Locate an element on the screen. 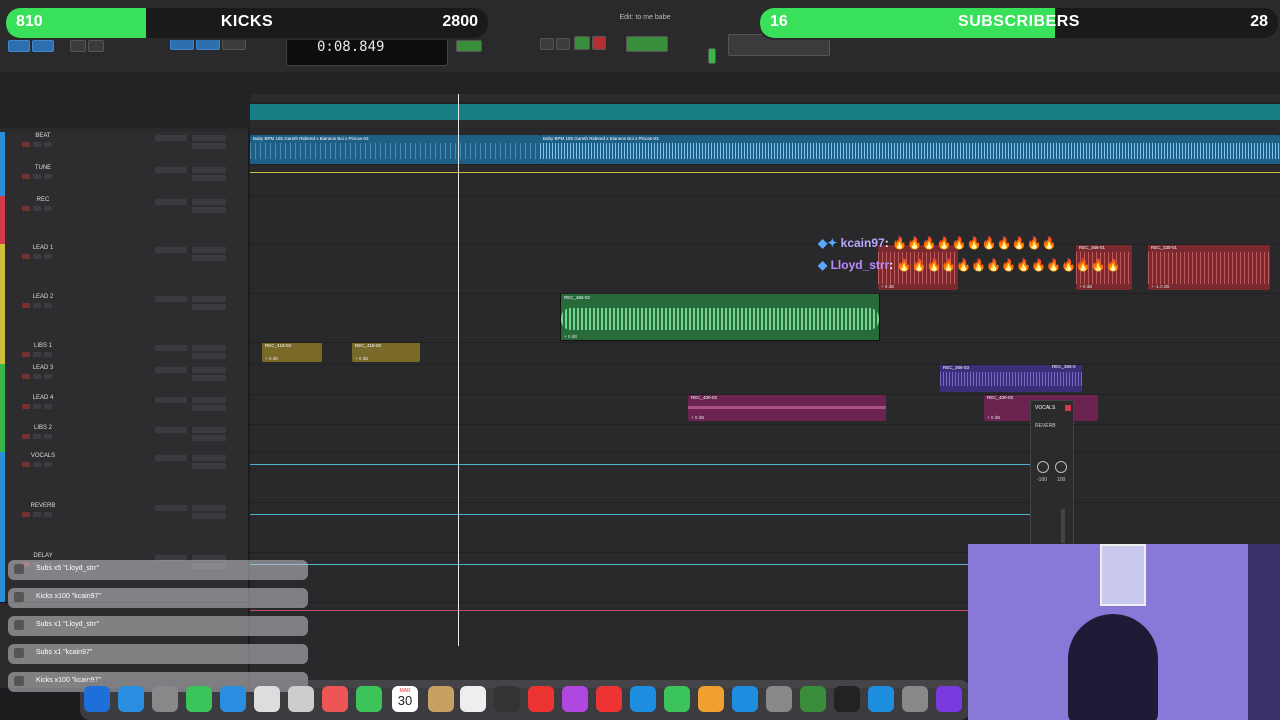 The width and height of the screenshot is (1280, 720). pan-right-knob-icon is located at coordinates (1061, 467).